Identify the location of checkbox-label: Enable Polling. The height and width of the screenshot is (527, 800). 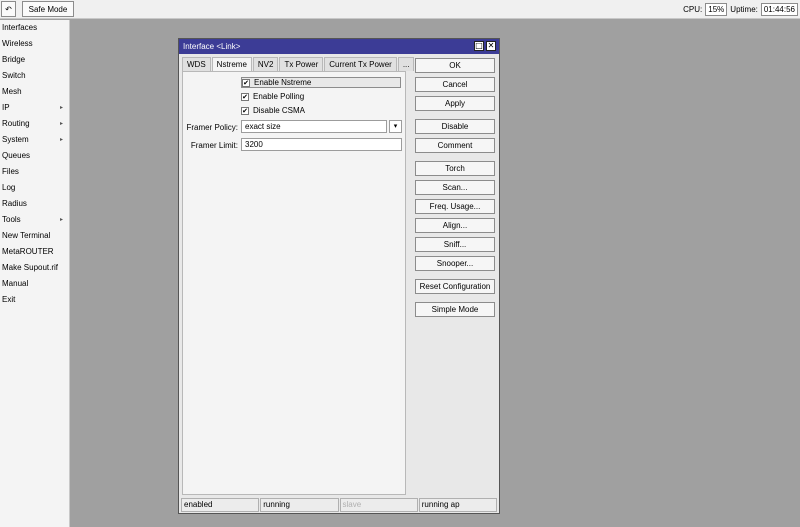
(279, 96).